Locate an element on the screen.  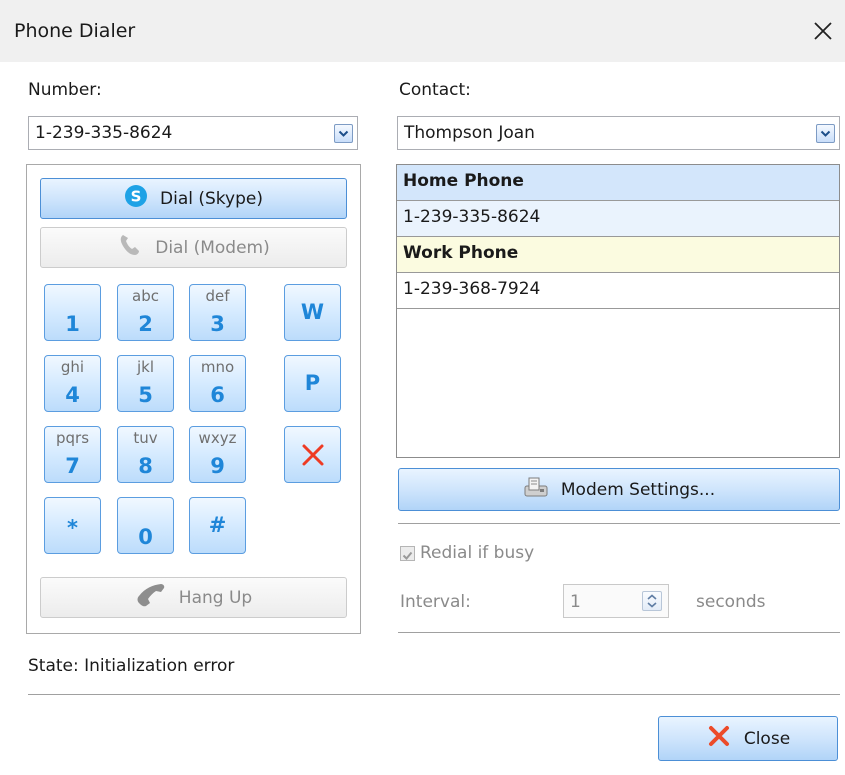
dial-skype-label: Dial (Skype) is located at coordinates (211, 198).